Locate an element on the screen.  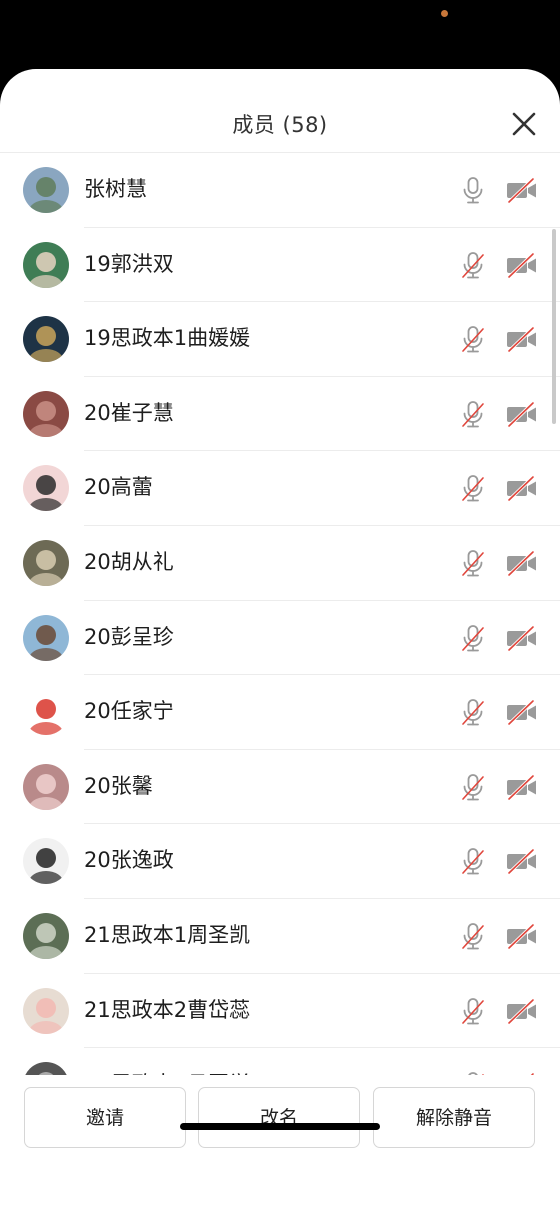
member-name: 20胡从礼 is located at coordinates (129, 562).